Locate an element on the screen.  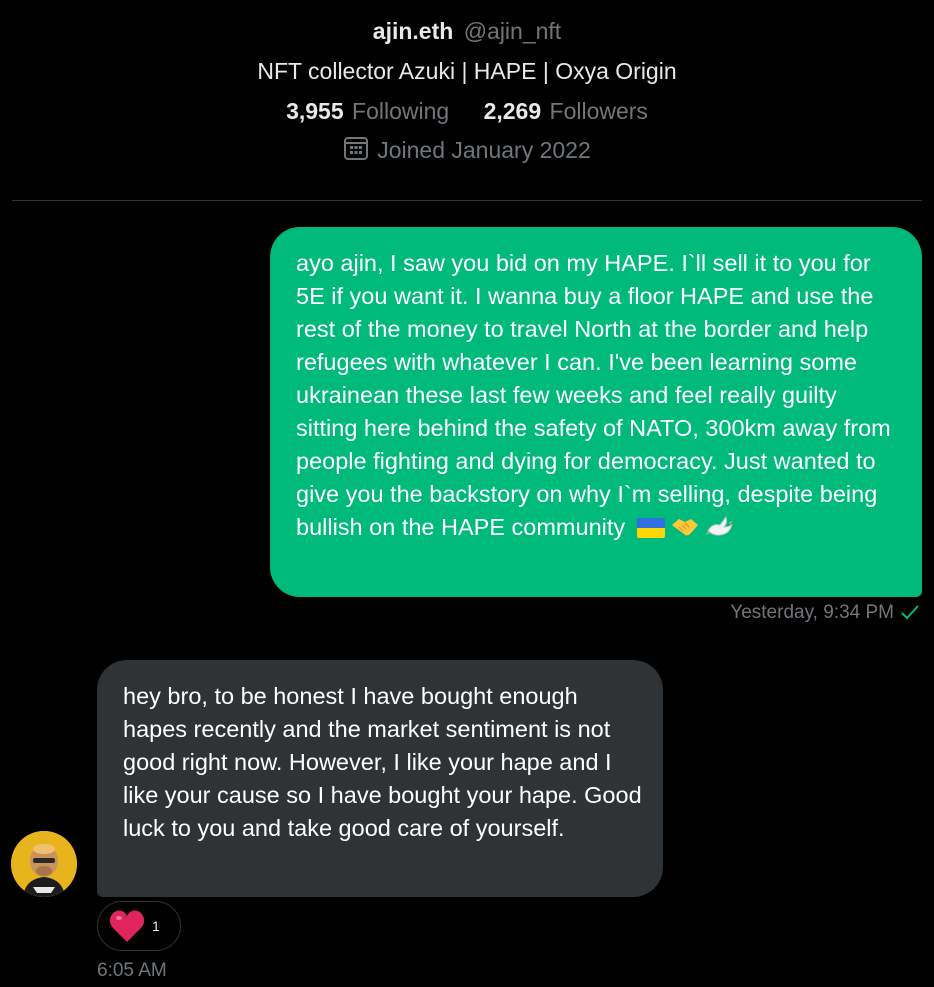
header-divider is located at coordinates (467, 200).